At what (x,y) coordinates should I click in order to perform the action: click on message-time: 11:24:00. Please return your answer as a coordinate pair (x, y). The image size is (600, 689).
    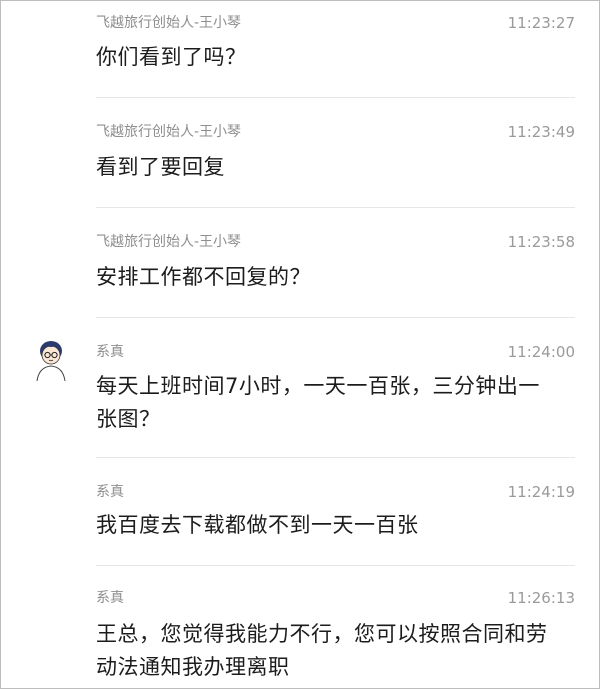
    Looking at the image, I should click on (541, 352).